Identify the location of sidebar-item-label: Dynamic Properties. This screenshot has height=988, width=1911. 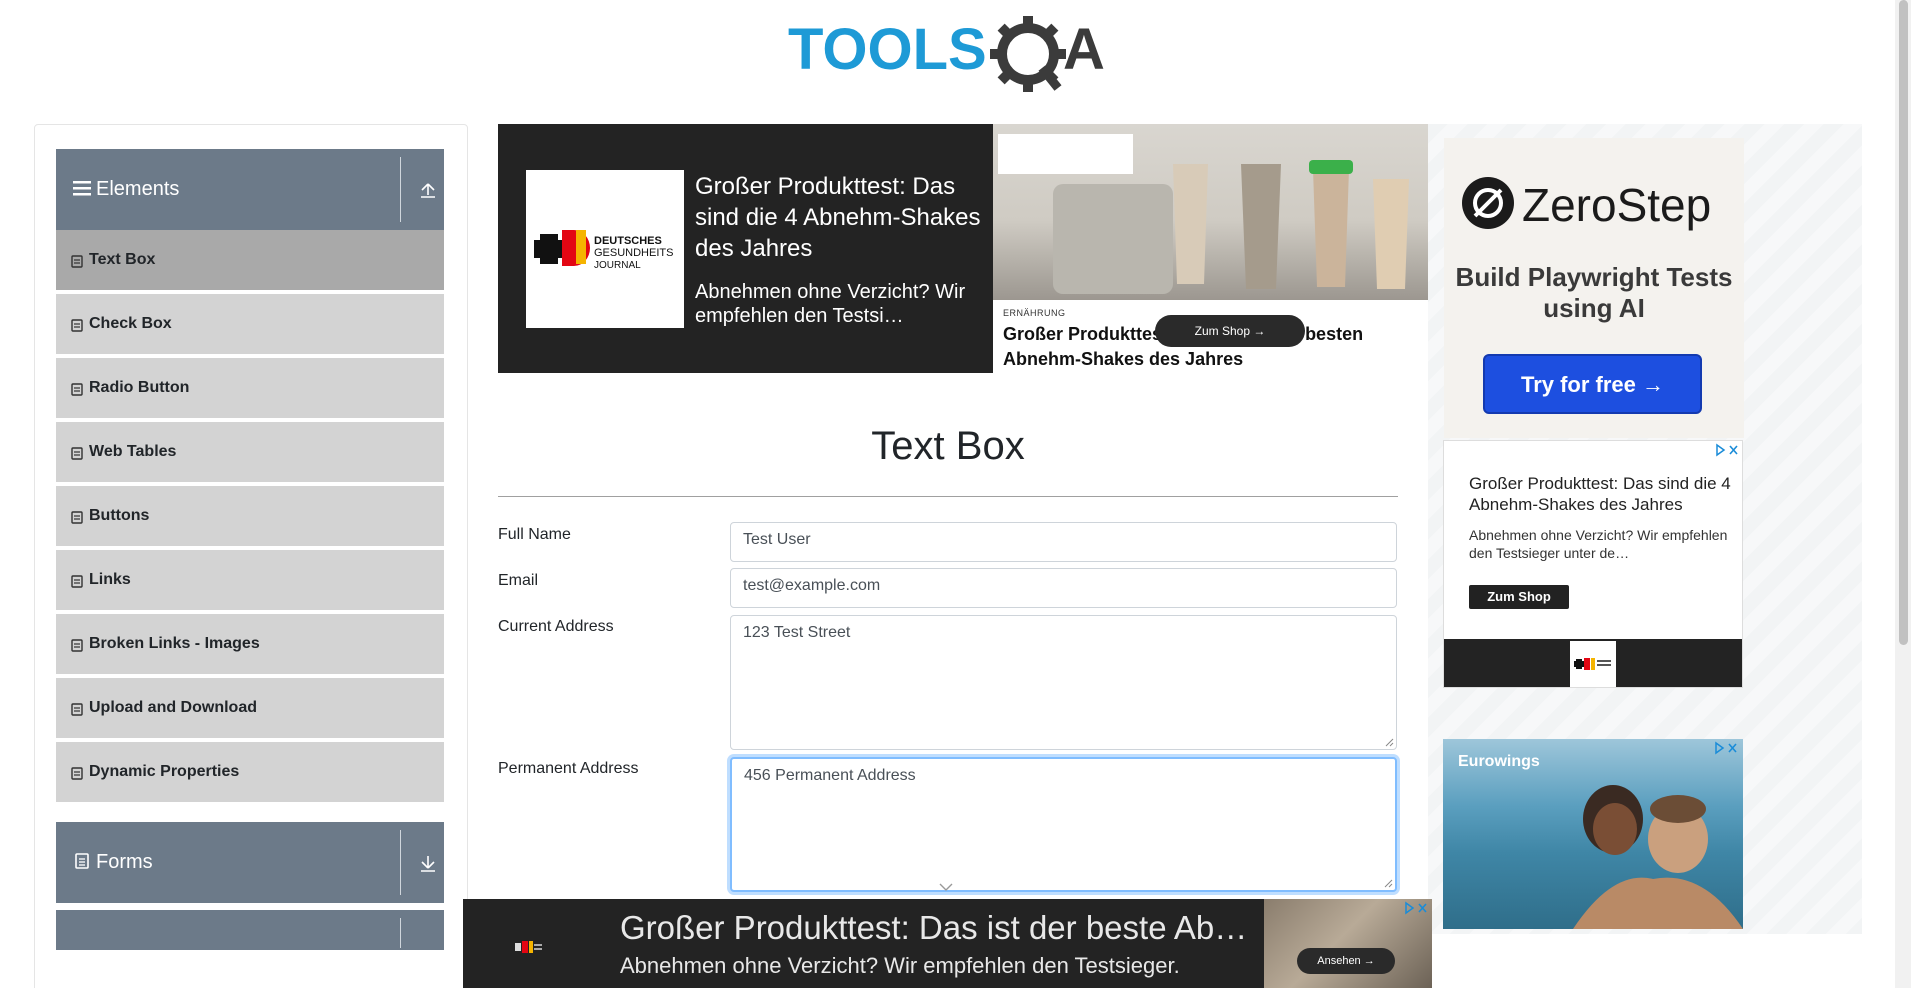
(164, 771).